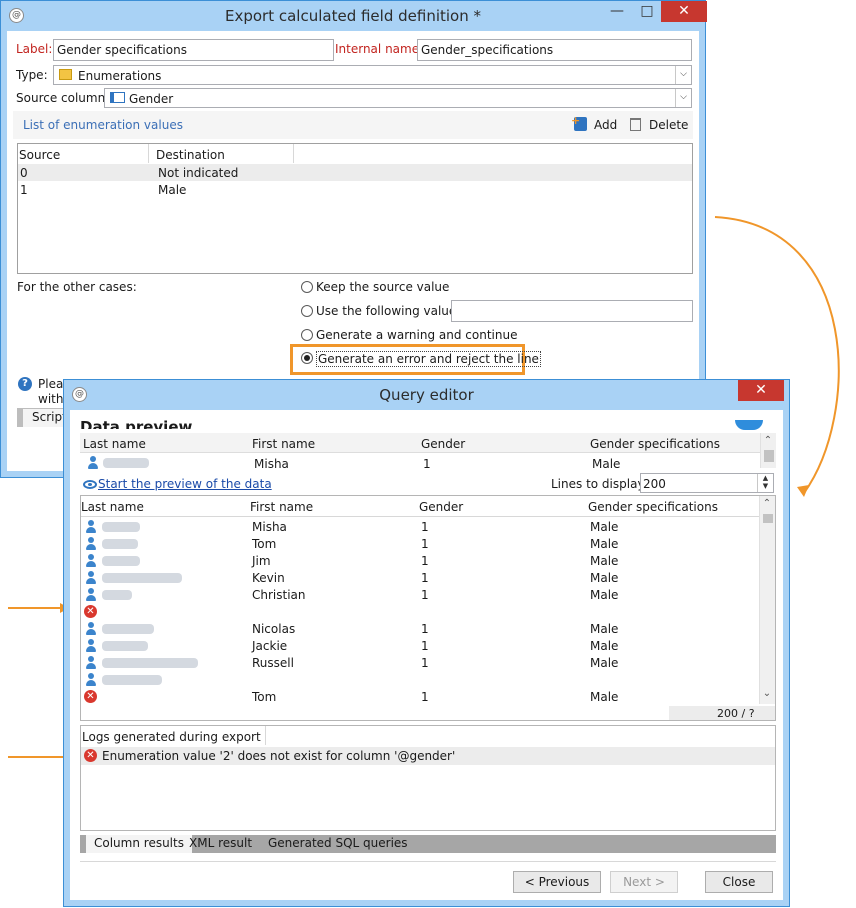 This screenshot has height=908, width=856. Describe the element at coordinates (420, 594) in the screenshot. I see `table-row: Christian 1 Male` at that location.